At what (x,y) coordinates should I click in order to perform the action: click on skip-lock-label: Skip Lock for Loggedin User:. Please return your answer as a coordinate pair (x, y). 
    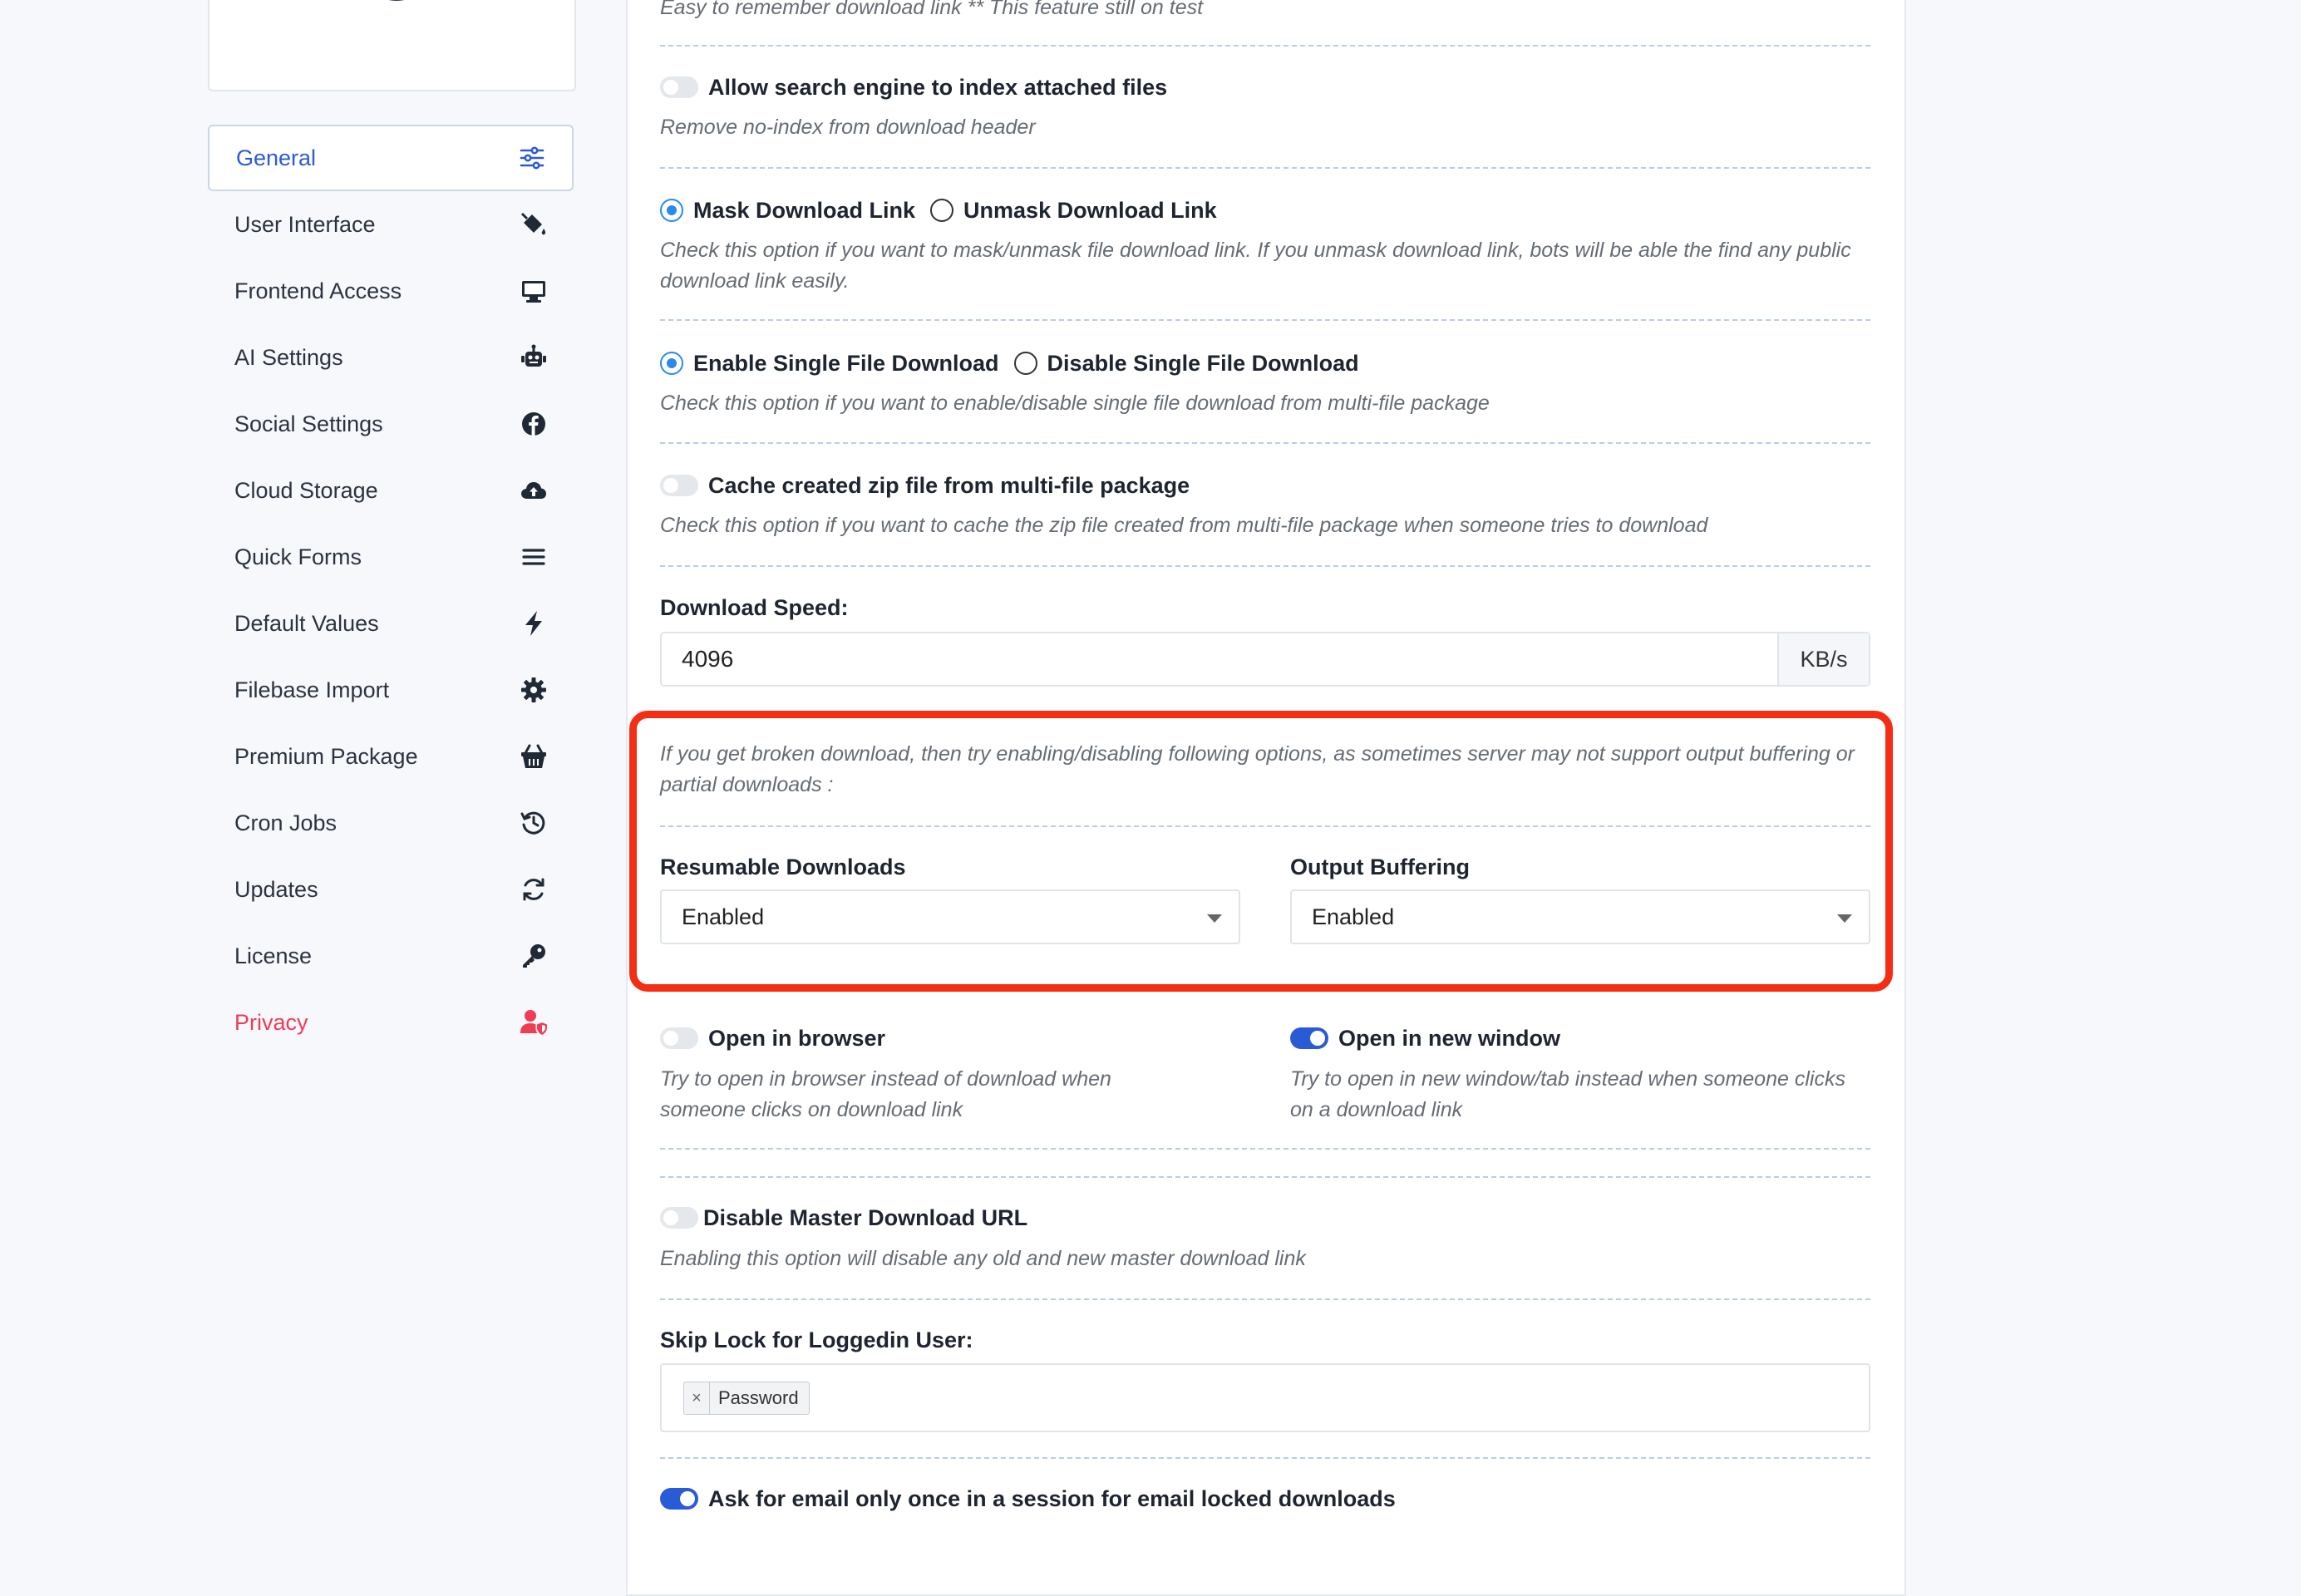
    Looking at the image, I should click on (816, 1340).